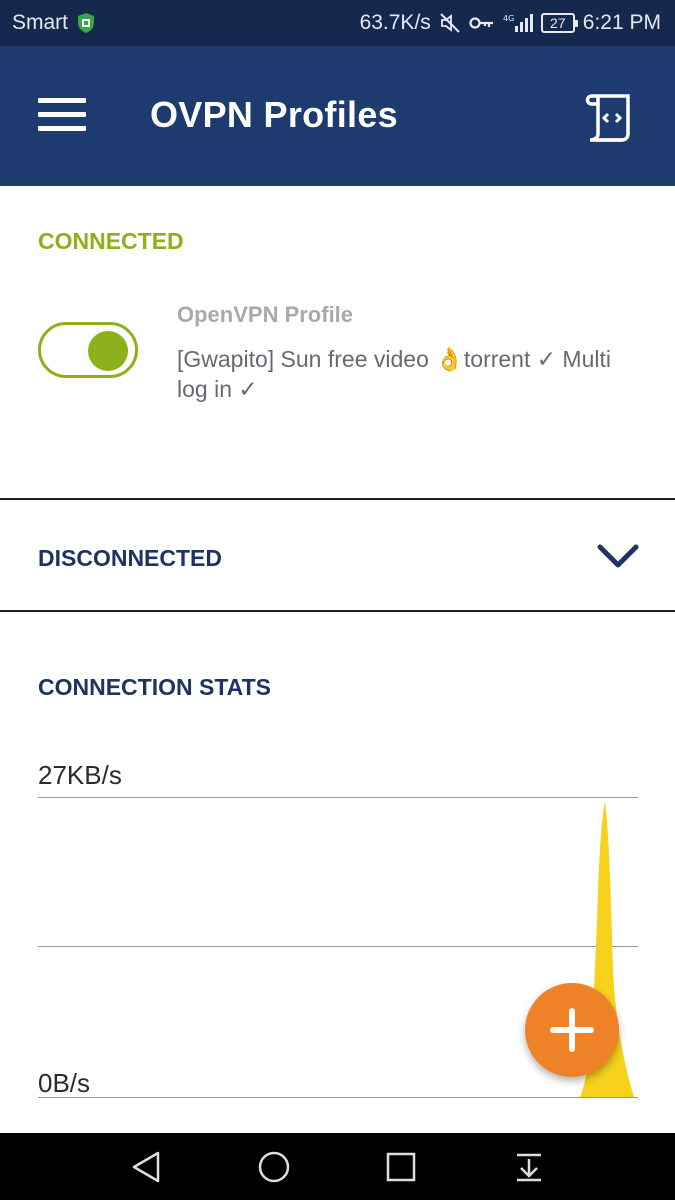  I want to click on notifications-pull-icon, so click(529, 1167).